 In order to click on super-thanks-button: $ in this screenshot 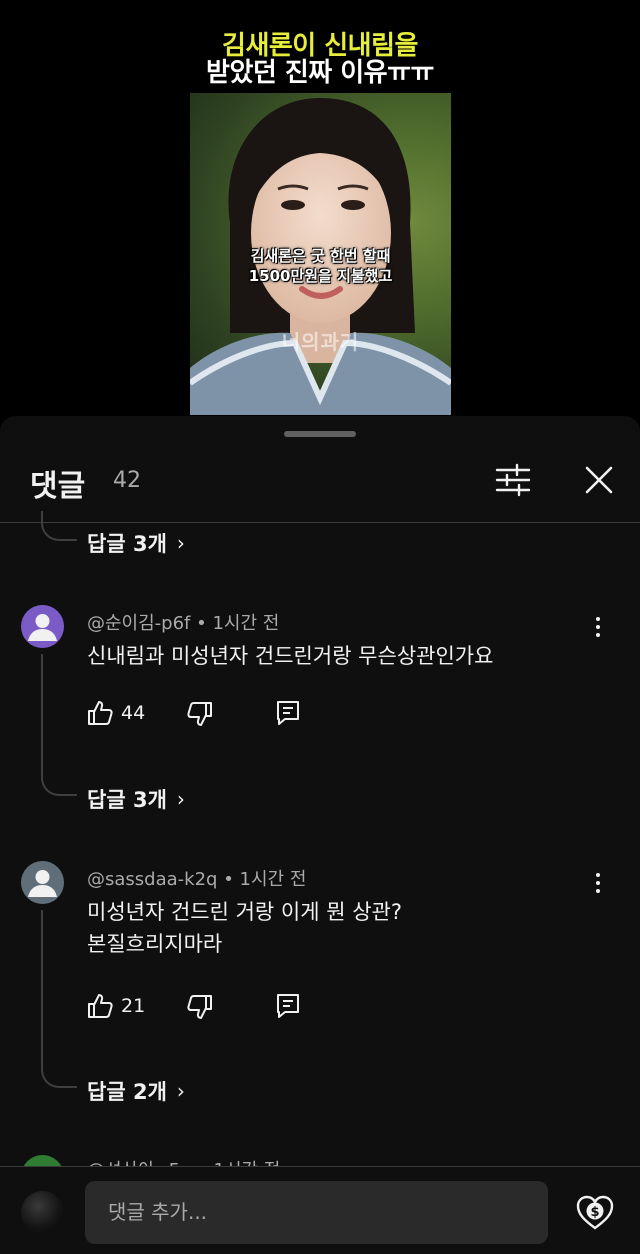, I will do `click(595, 1213)`.